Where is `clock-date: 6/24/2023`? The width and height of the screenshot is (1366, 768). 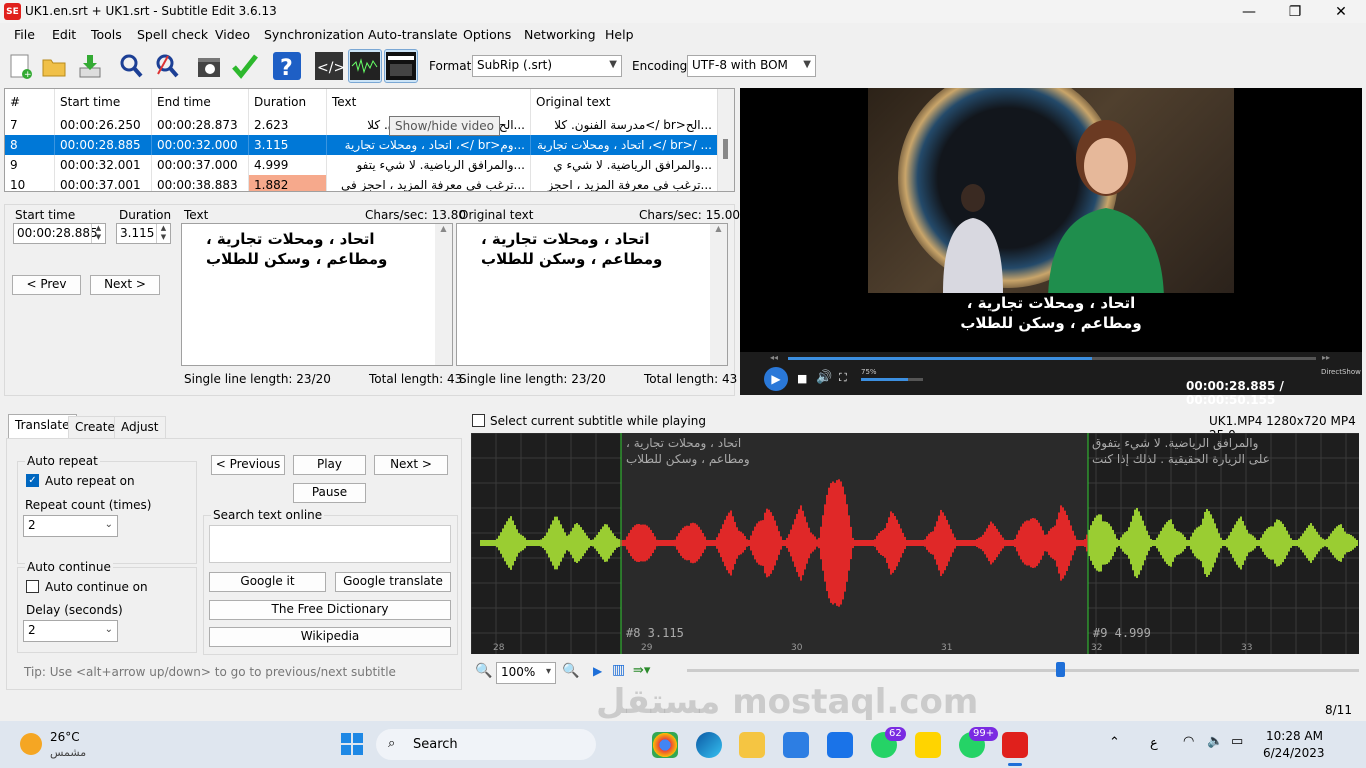 clock-date: 6/24/2023 is located at coordinates (1294, 753).